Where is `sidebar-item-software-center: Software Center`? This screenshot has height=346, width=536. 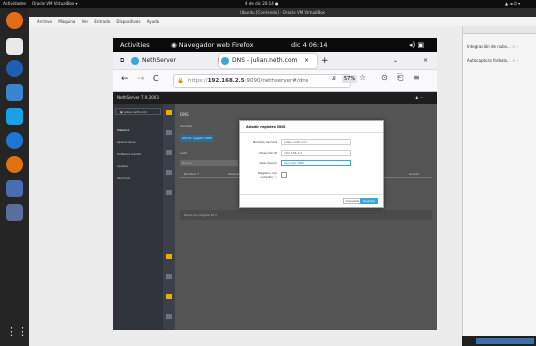
sidebar-item-software-center: Software Center is located at coordinates (138, 154).